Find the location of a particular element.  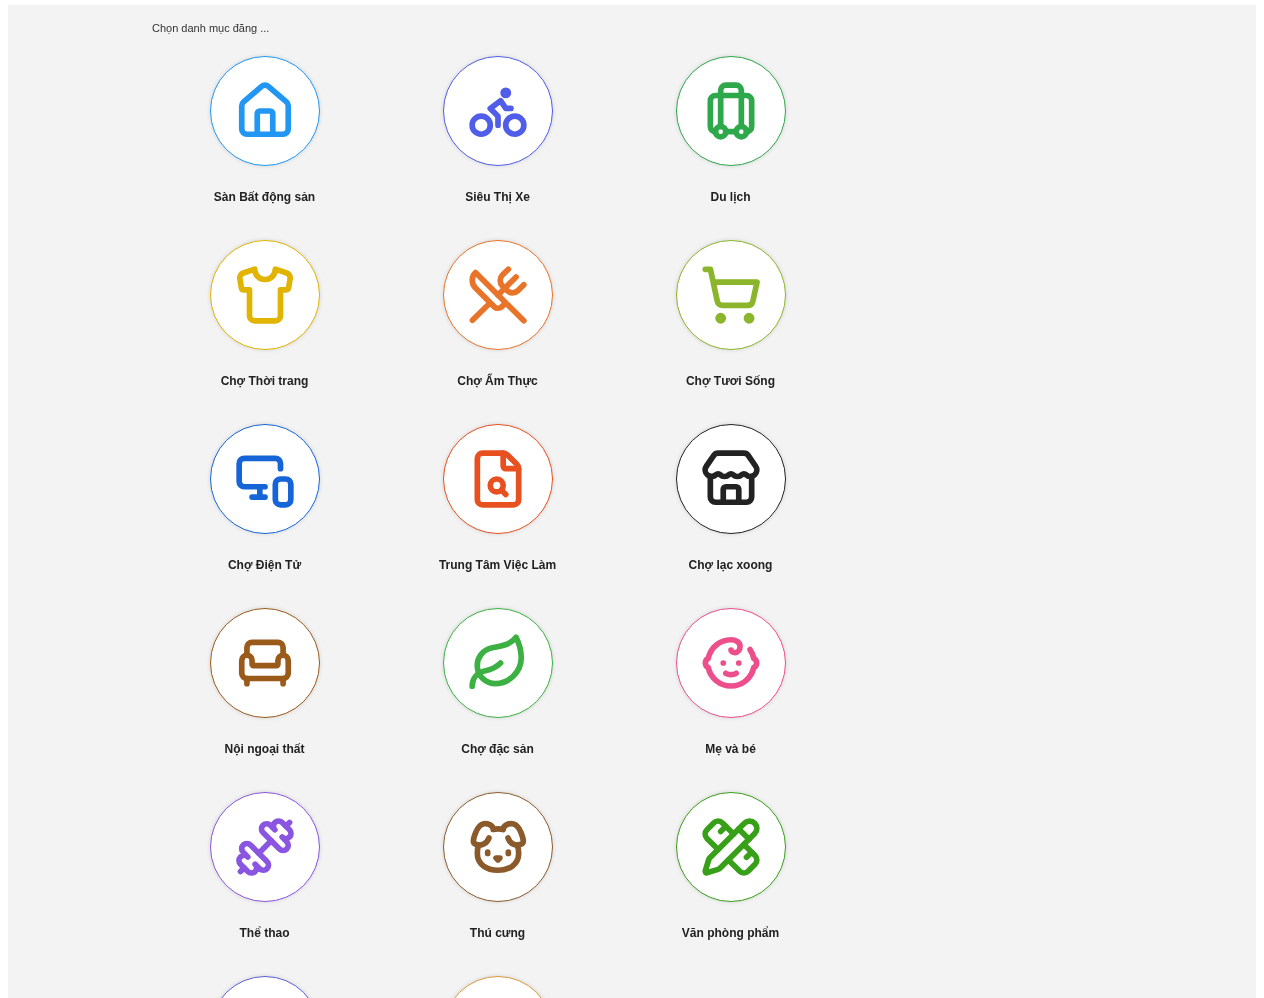

category-label: Thể thao is located at coordinates (264, 933).